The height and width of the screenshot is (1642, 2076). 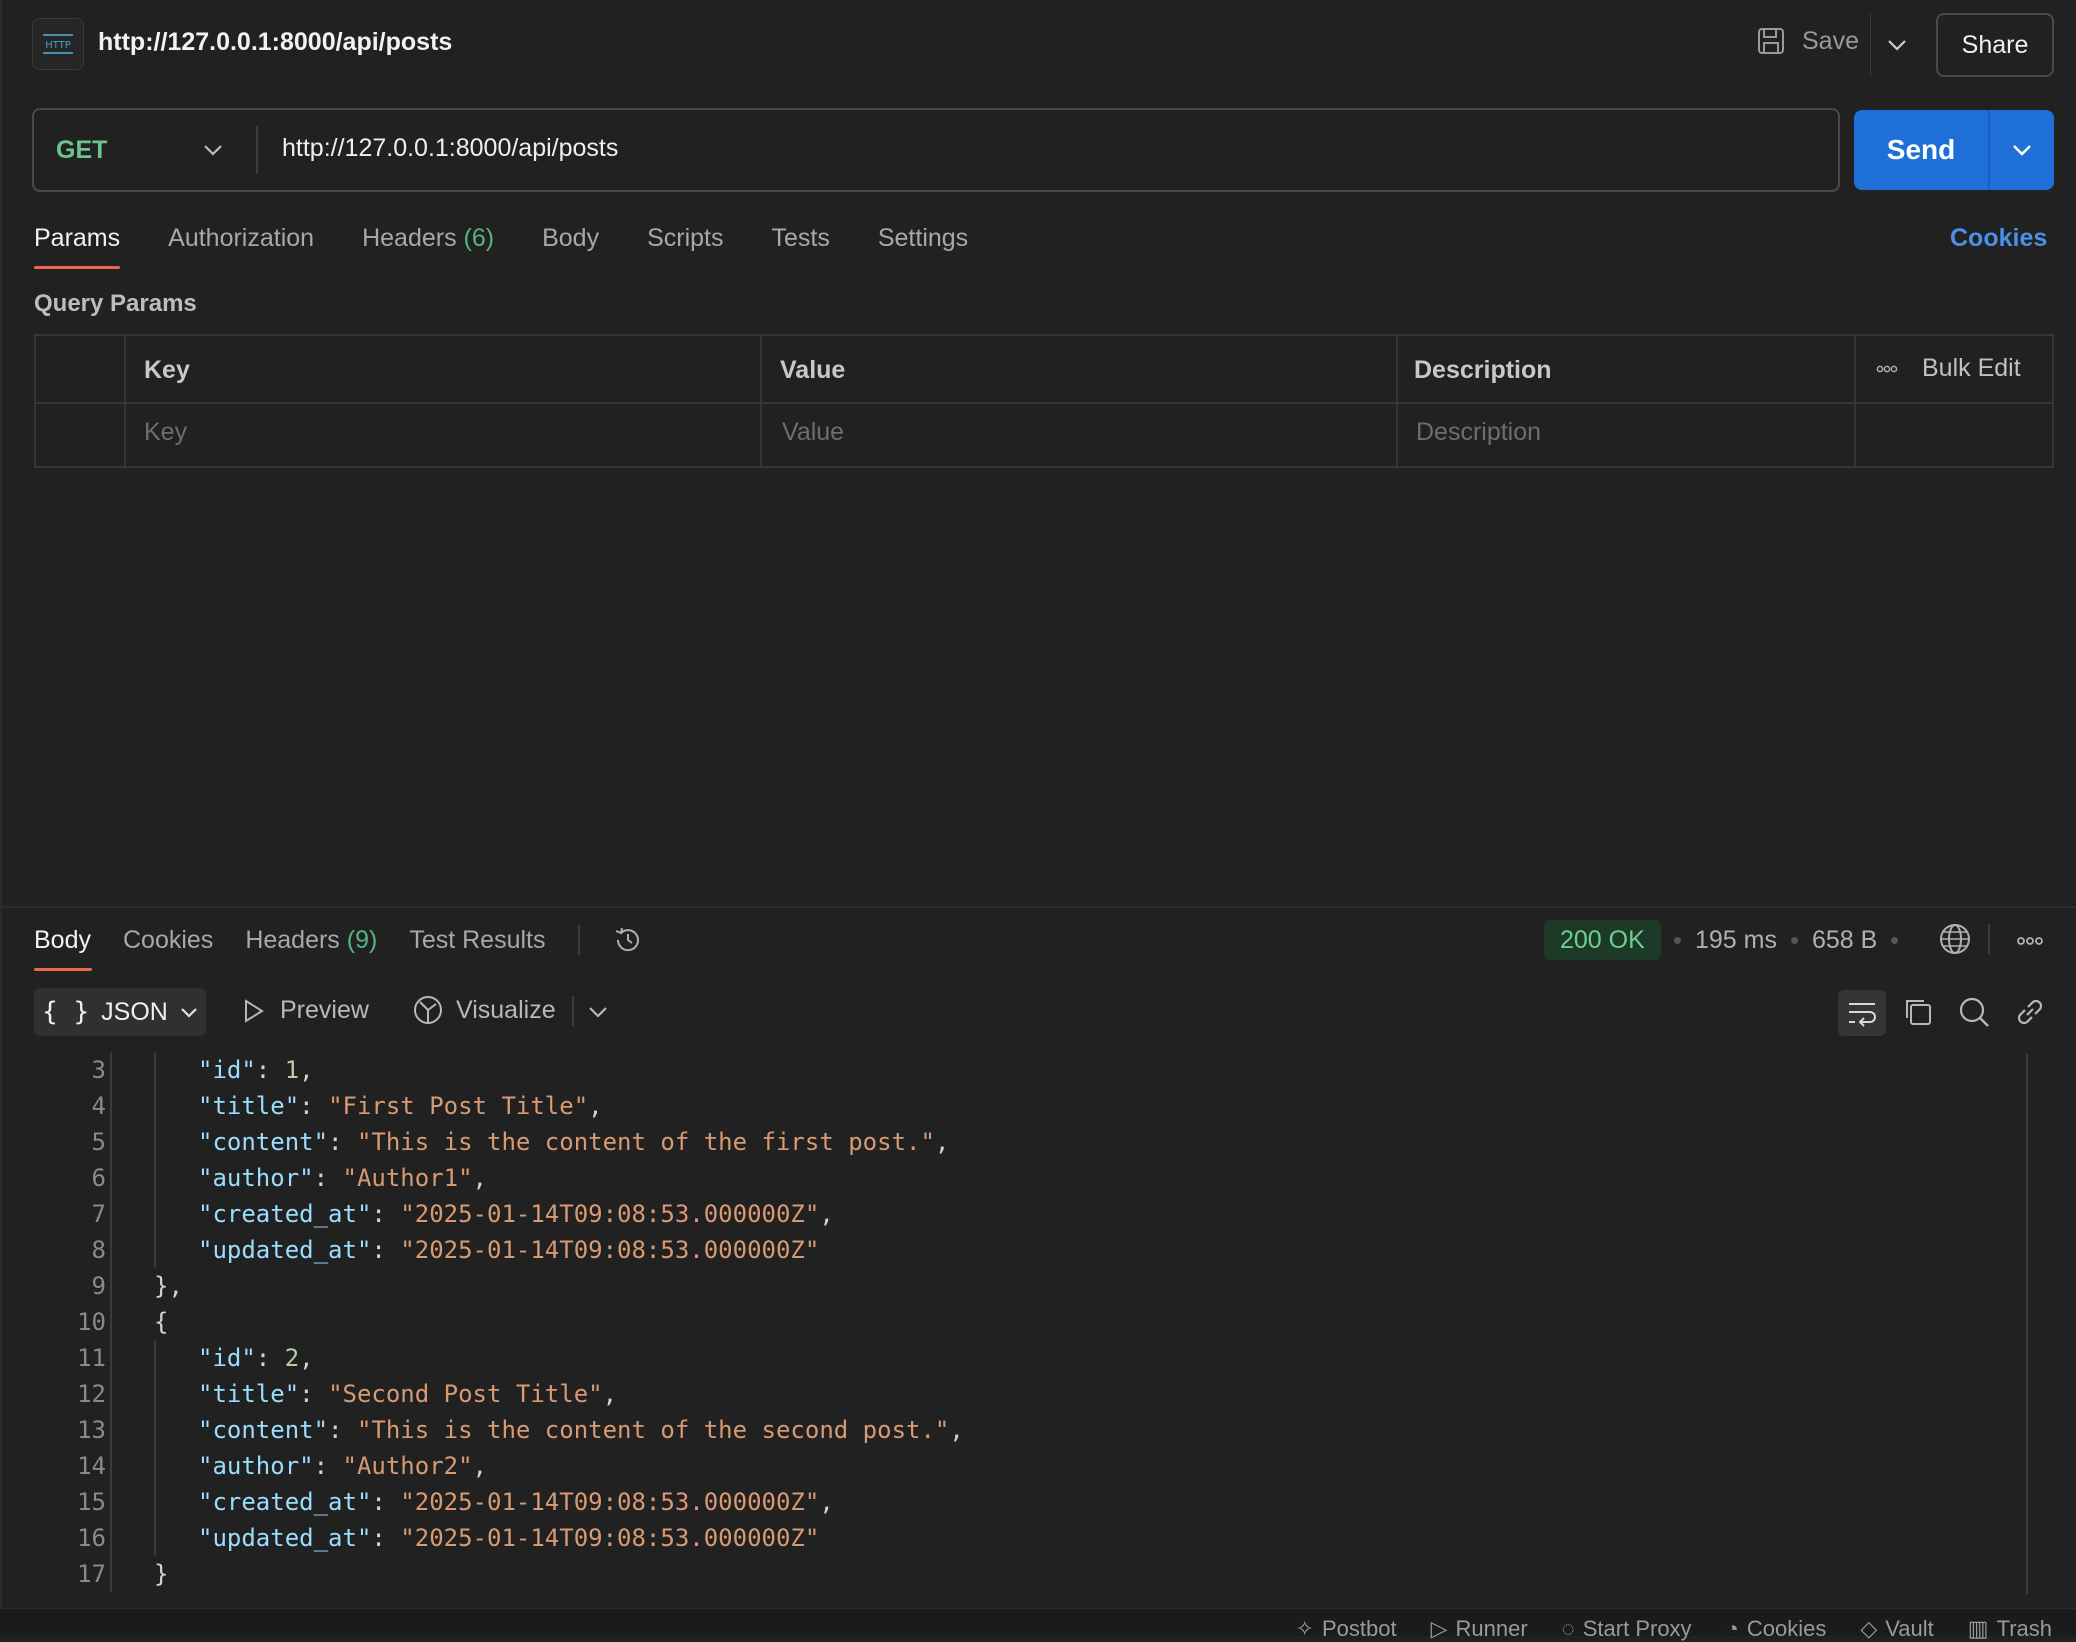 I want to click on globe-icon, so click(x=1955, y=939).